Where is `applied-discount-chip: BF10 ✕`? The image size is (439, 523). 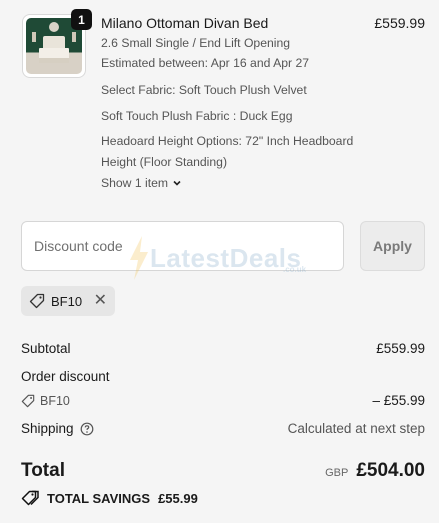
applied-discount-chip: BF10 ✕ is located at coordinates (68, 301).